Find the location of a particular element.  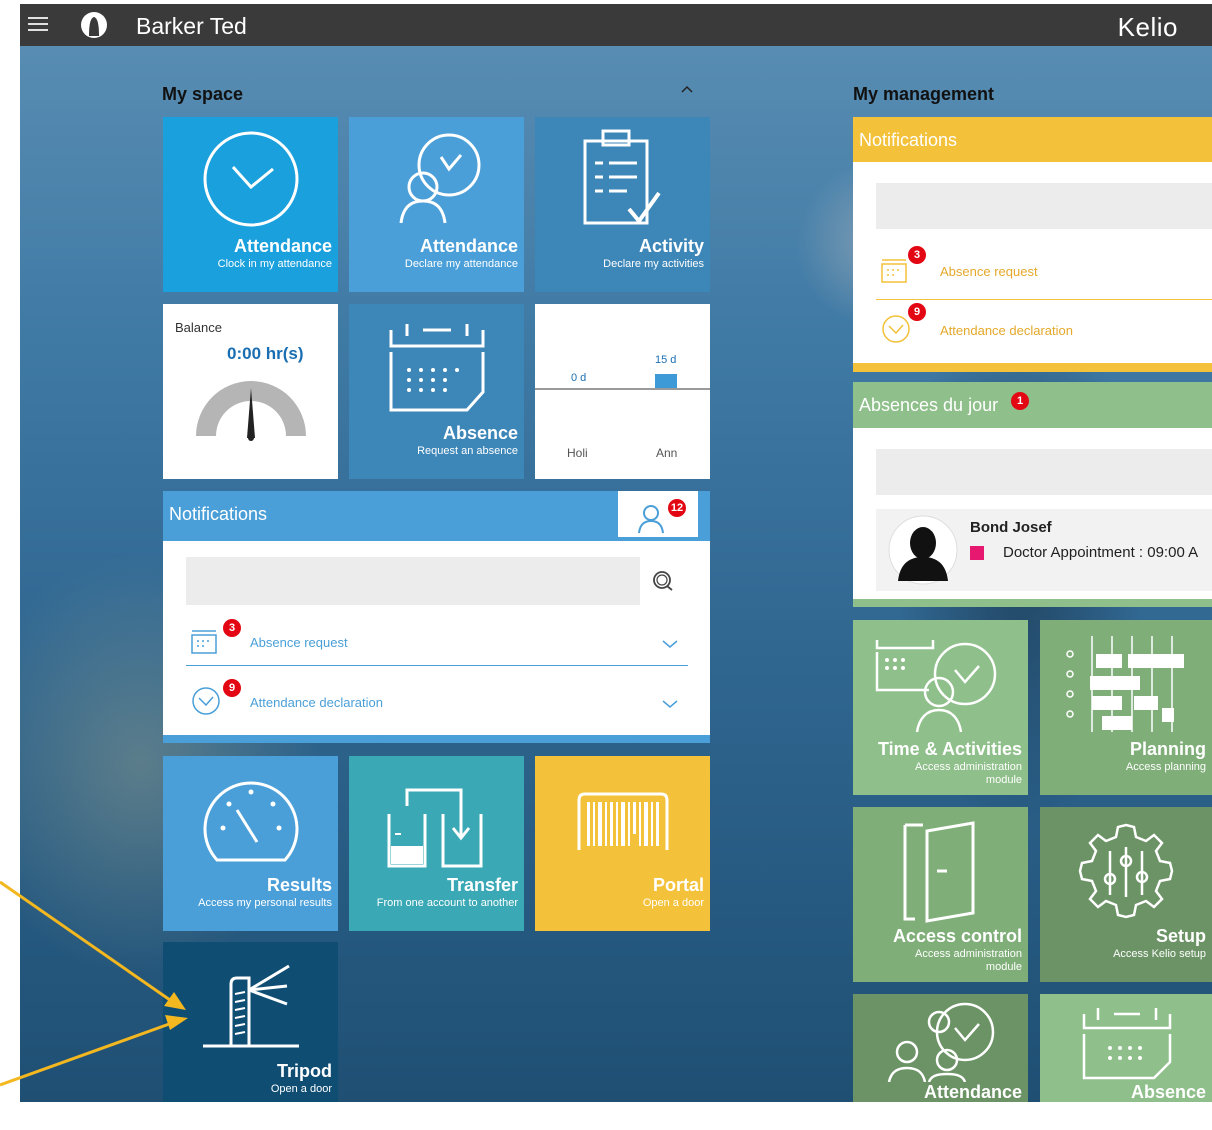

my-management-title: My management is located at coordinates (924, 94).